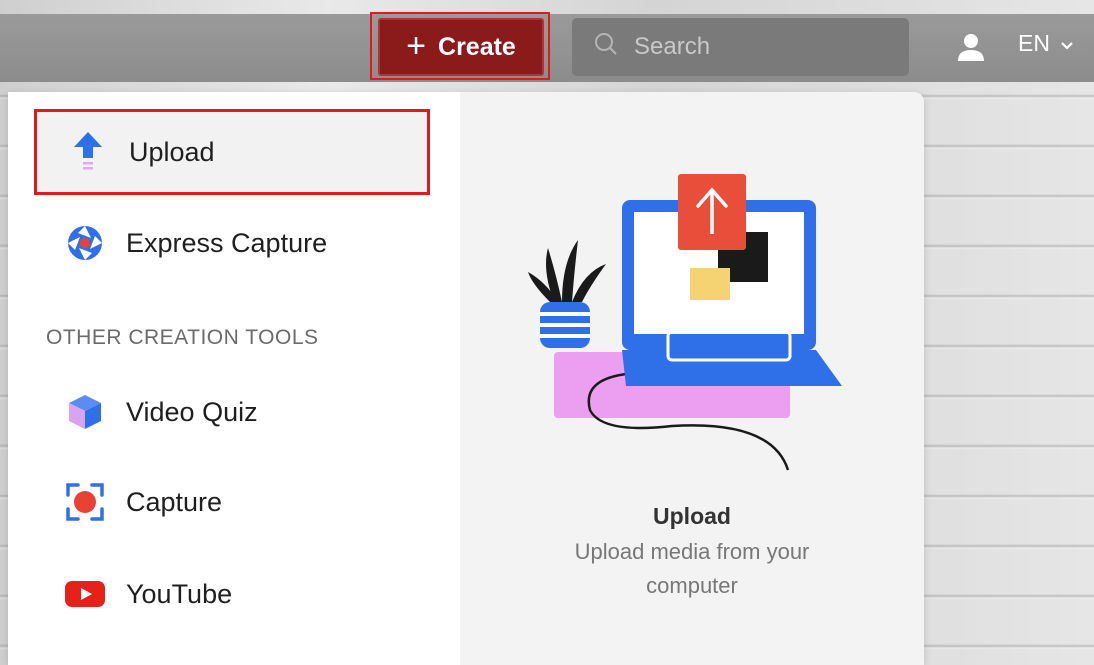 The height and width of the screenshot is (665, 1094). What do you see at coordinates (692, 568) in the screenshot?
I see `preview-description: Upload media from your computer` at bounding box center [692, 568].